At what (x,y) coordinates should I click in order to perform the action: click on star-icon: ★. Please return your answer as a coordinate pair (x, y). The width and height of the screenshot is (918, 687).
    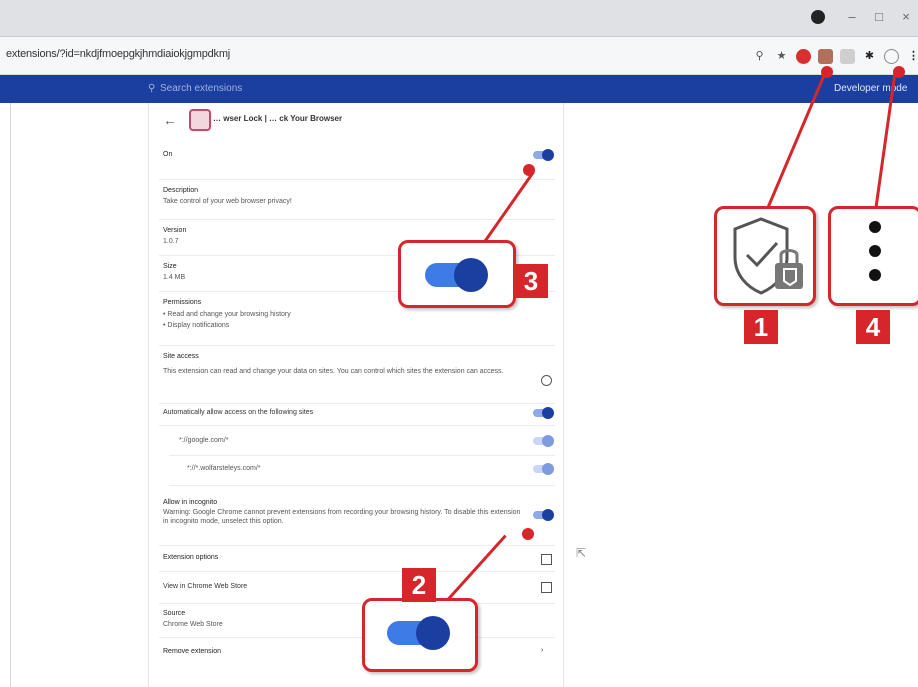
    Looking at the image, I should click on (781, 56).